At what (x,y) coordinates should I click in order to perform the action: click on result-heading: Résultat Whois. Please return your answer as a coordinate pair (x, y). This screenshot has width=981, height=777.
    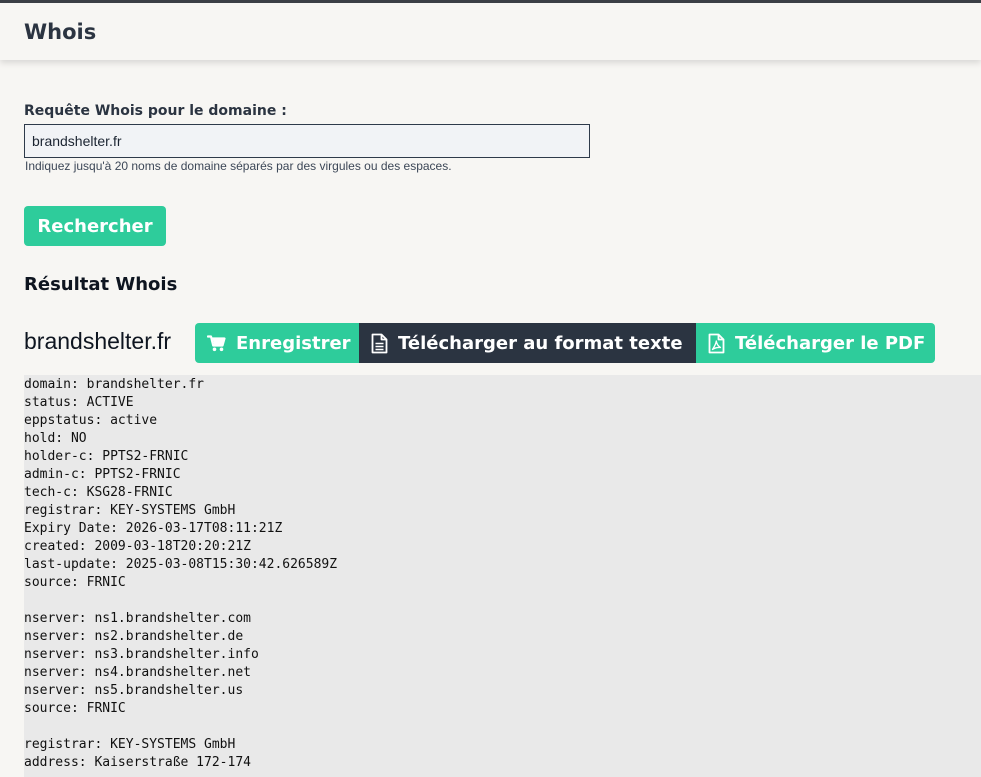
    Looking at the image, I should click on (101, 284).